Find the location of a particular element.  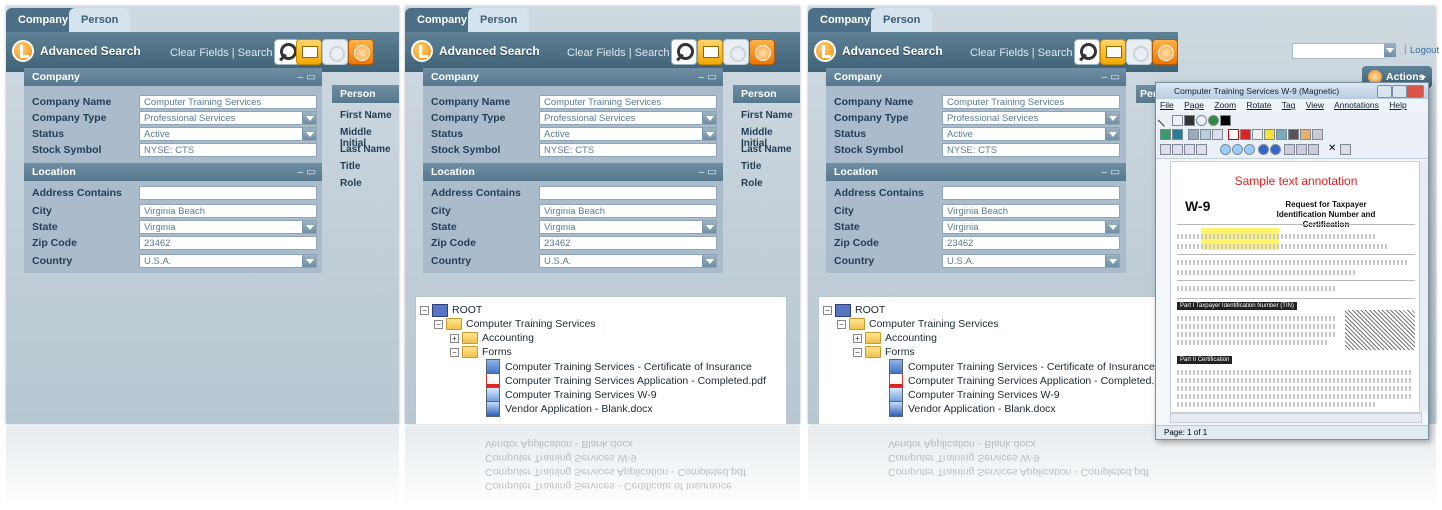

filled-ellipse-tool-icon is located at coordinates (1213, 120).